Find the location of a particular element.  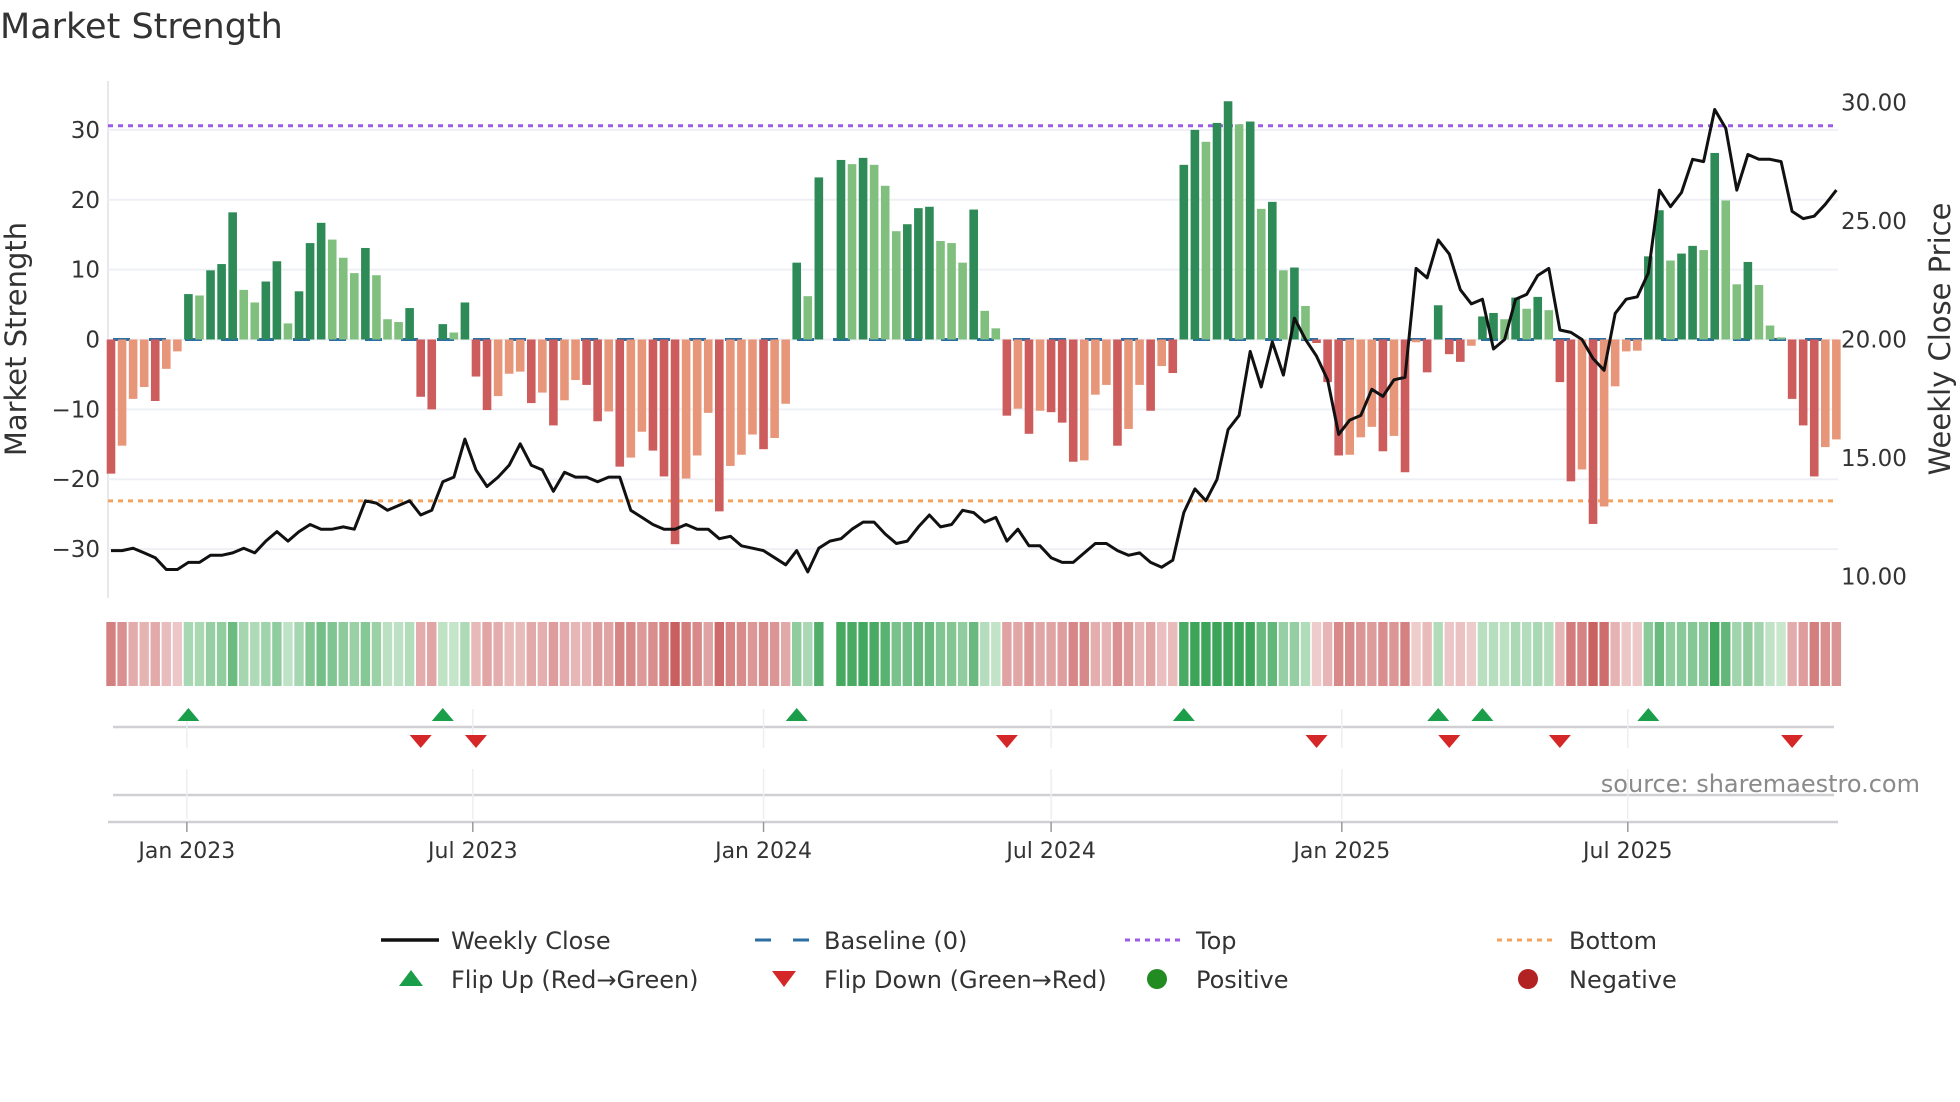

legend-label-negative: Negative is located at coordinates (1623, 980).